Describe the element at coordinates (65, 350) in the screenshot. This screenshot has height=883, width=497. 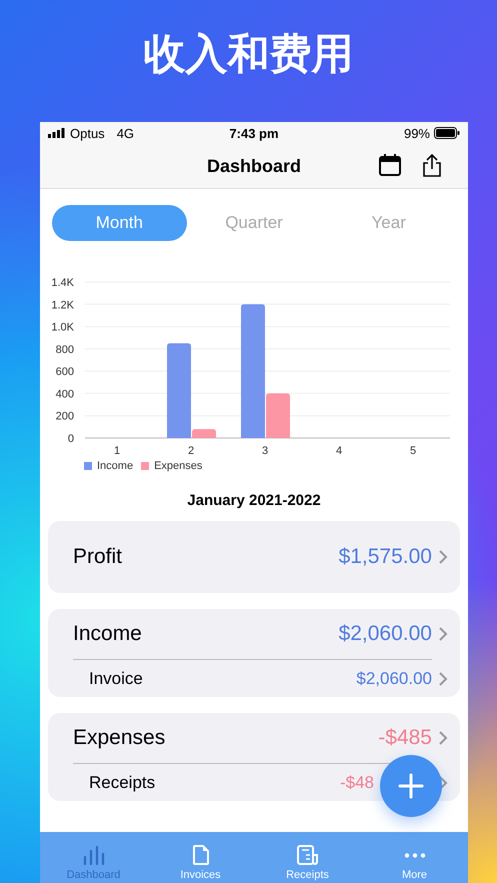
I see `y-axis-label: 800` at that location.